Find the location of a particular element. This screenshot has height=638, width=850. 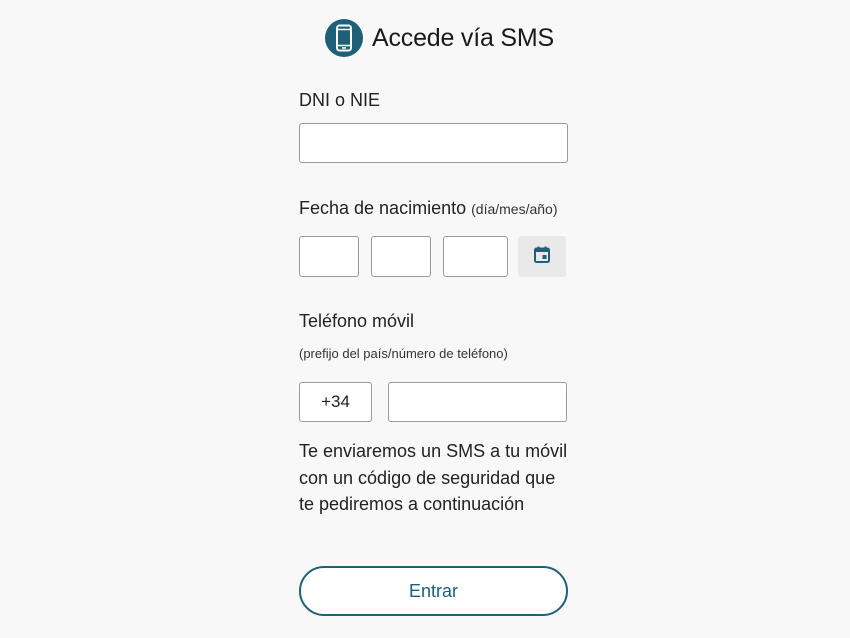

birthdate-year-input is located at coordinates (475, 256).